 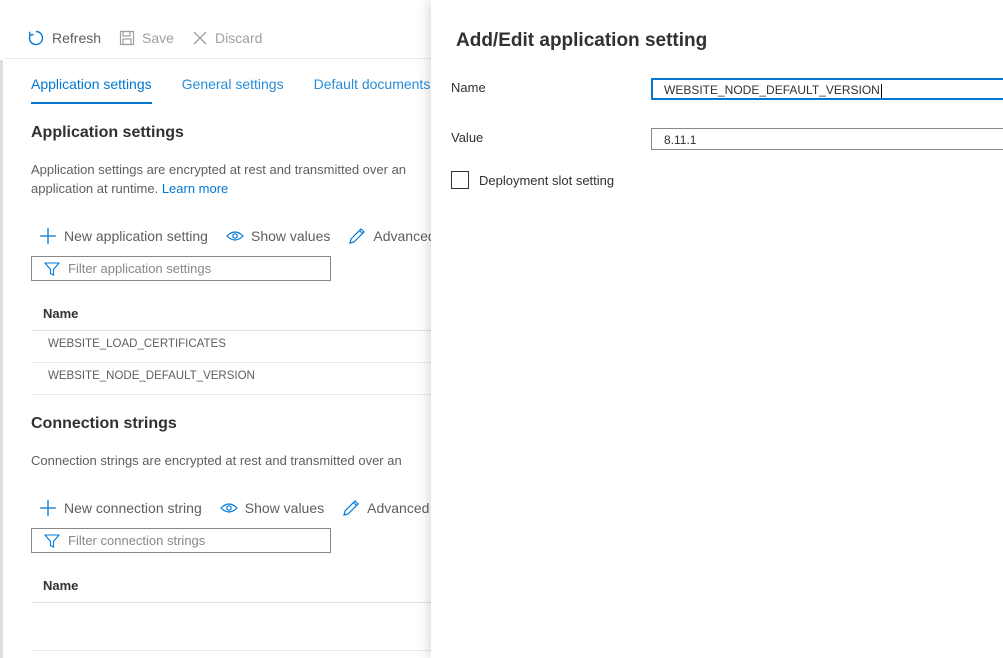 What do you see at coordinates (467, 137) in the screenshot?
I see `value-field-label: Value` at bounding box center [467, 137].